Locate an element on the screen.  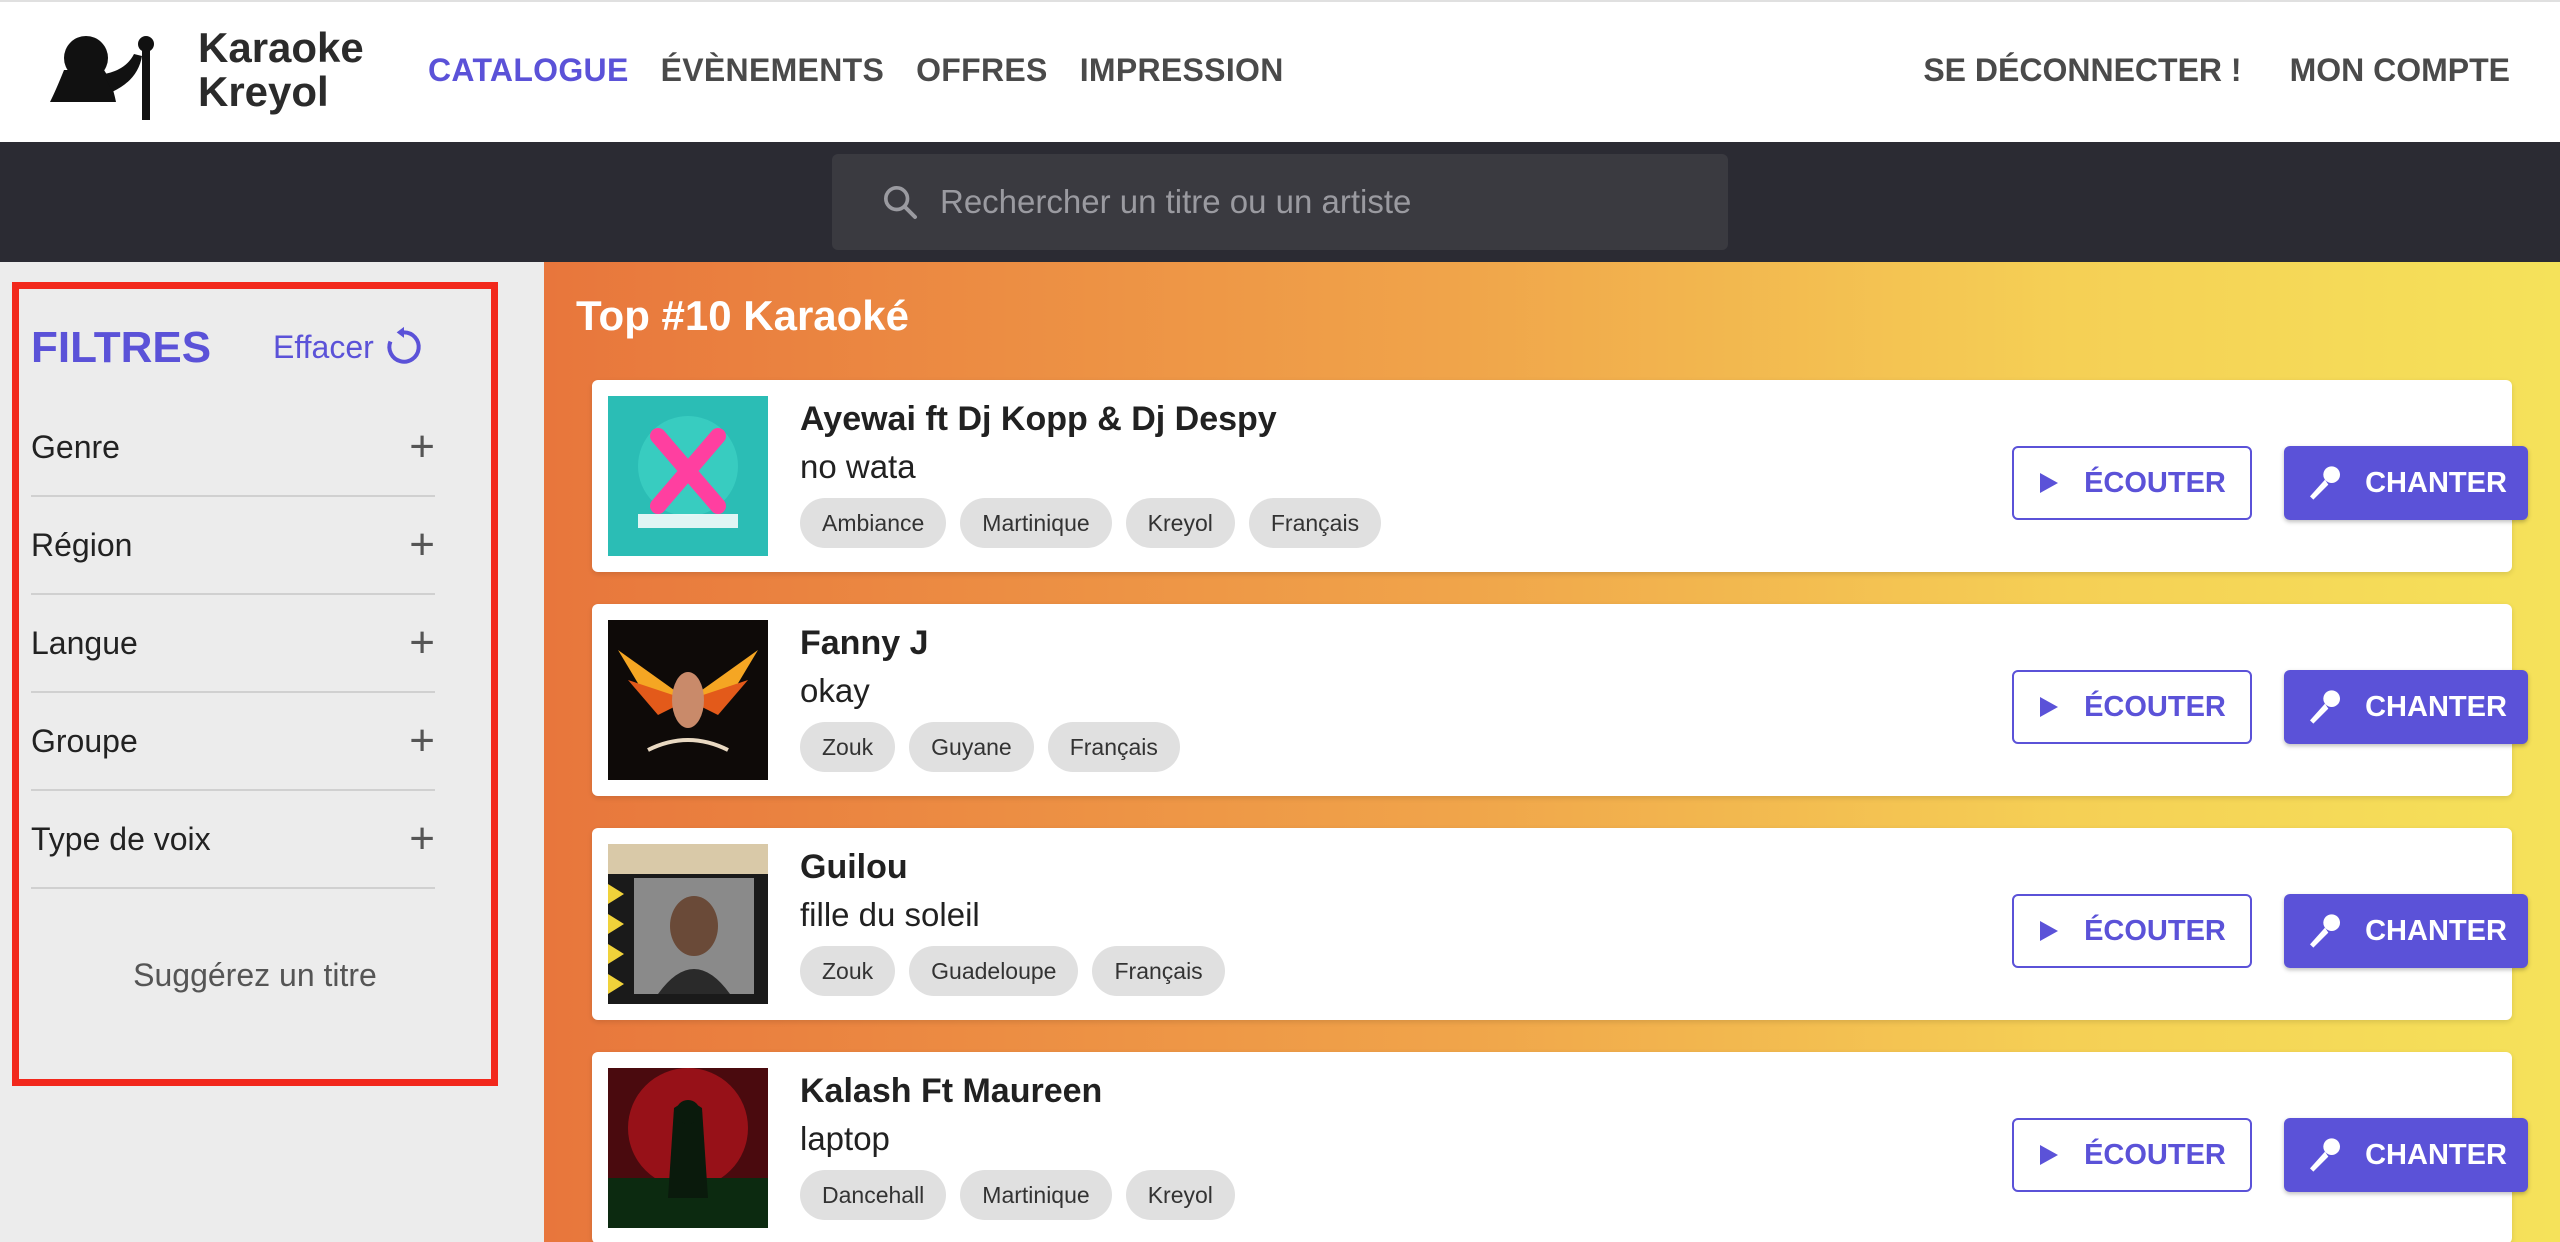
tag-chip: Guadeloupe is located at coordinates (994, 971).